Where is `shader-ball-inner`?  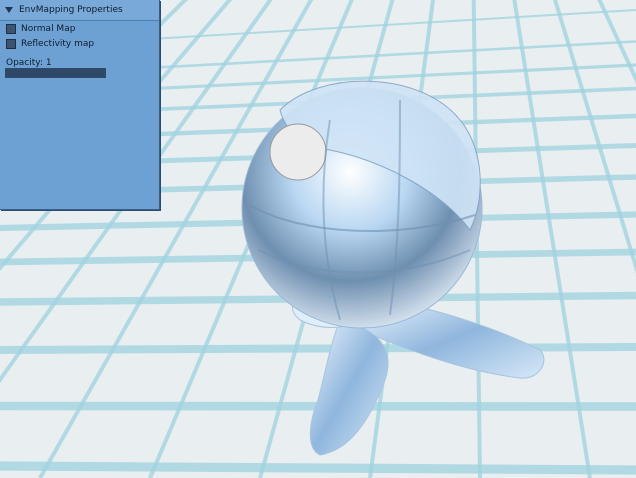
shader-ball-inner is located at coordinates (298, 152).